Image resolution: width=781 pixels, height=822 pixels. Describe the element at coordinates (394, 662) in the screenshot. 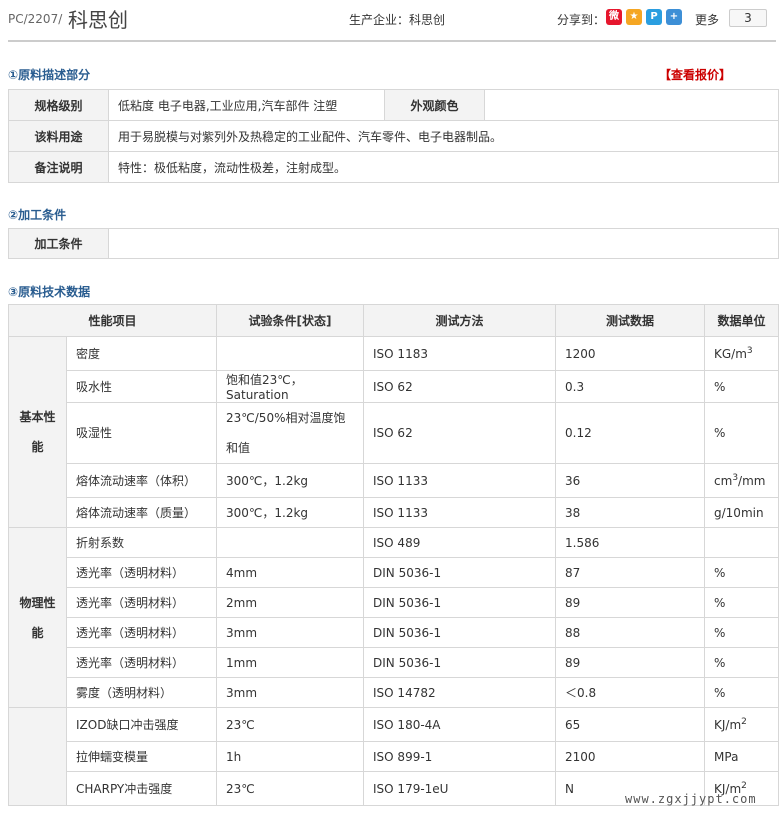

I see `table-row: 透光率（透明材料） 1mm DIN 5036-1 89%` at that location.